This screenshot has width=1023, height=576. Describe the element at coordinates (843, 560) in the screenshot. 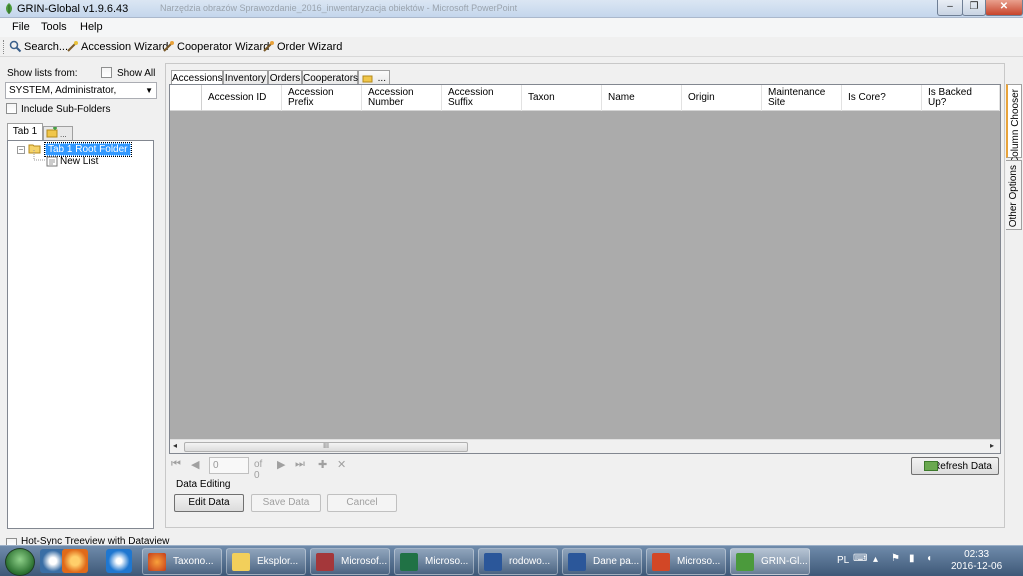

I see `language-indicator: PL` at that location.